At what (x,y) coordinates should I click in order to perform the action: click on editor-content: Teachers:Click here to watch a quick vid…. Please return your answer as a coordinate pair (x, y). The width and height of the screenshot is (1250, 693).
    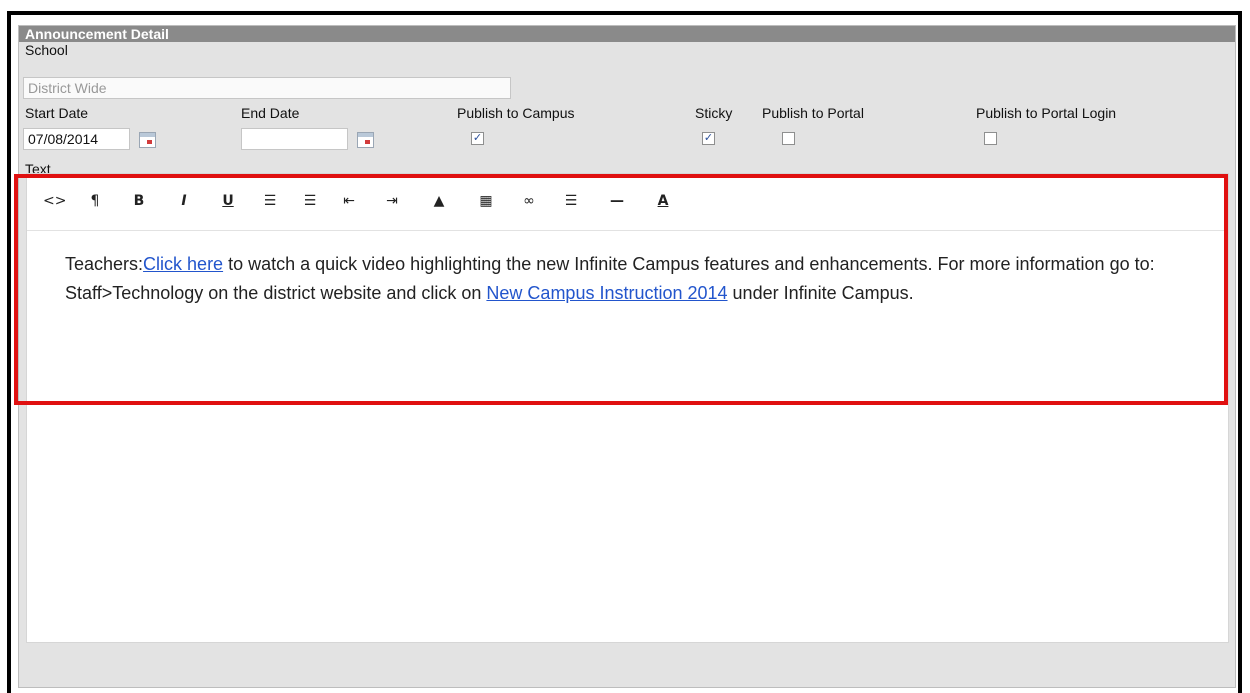
    Looking at the image, I should click on (635, 279).